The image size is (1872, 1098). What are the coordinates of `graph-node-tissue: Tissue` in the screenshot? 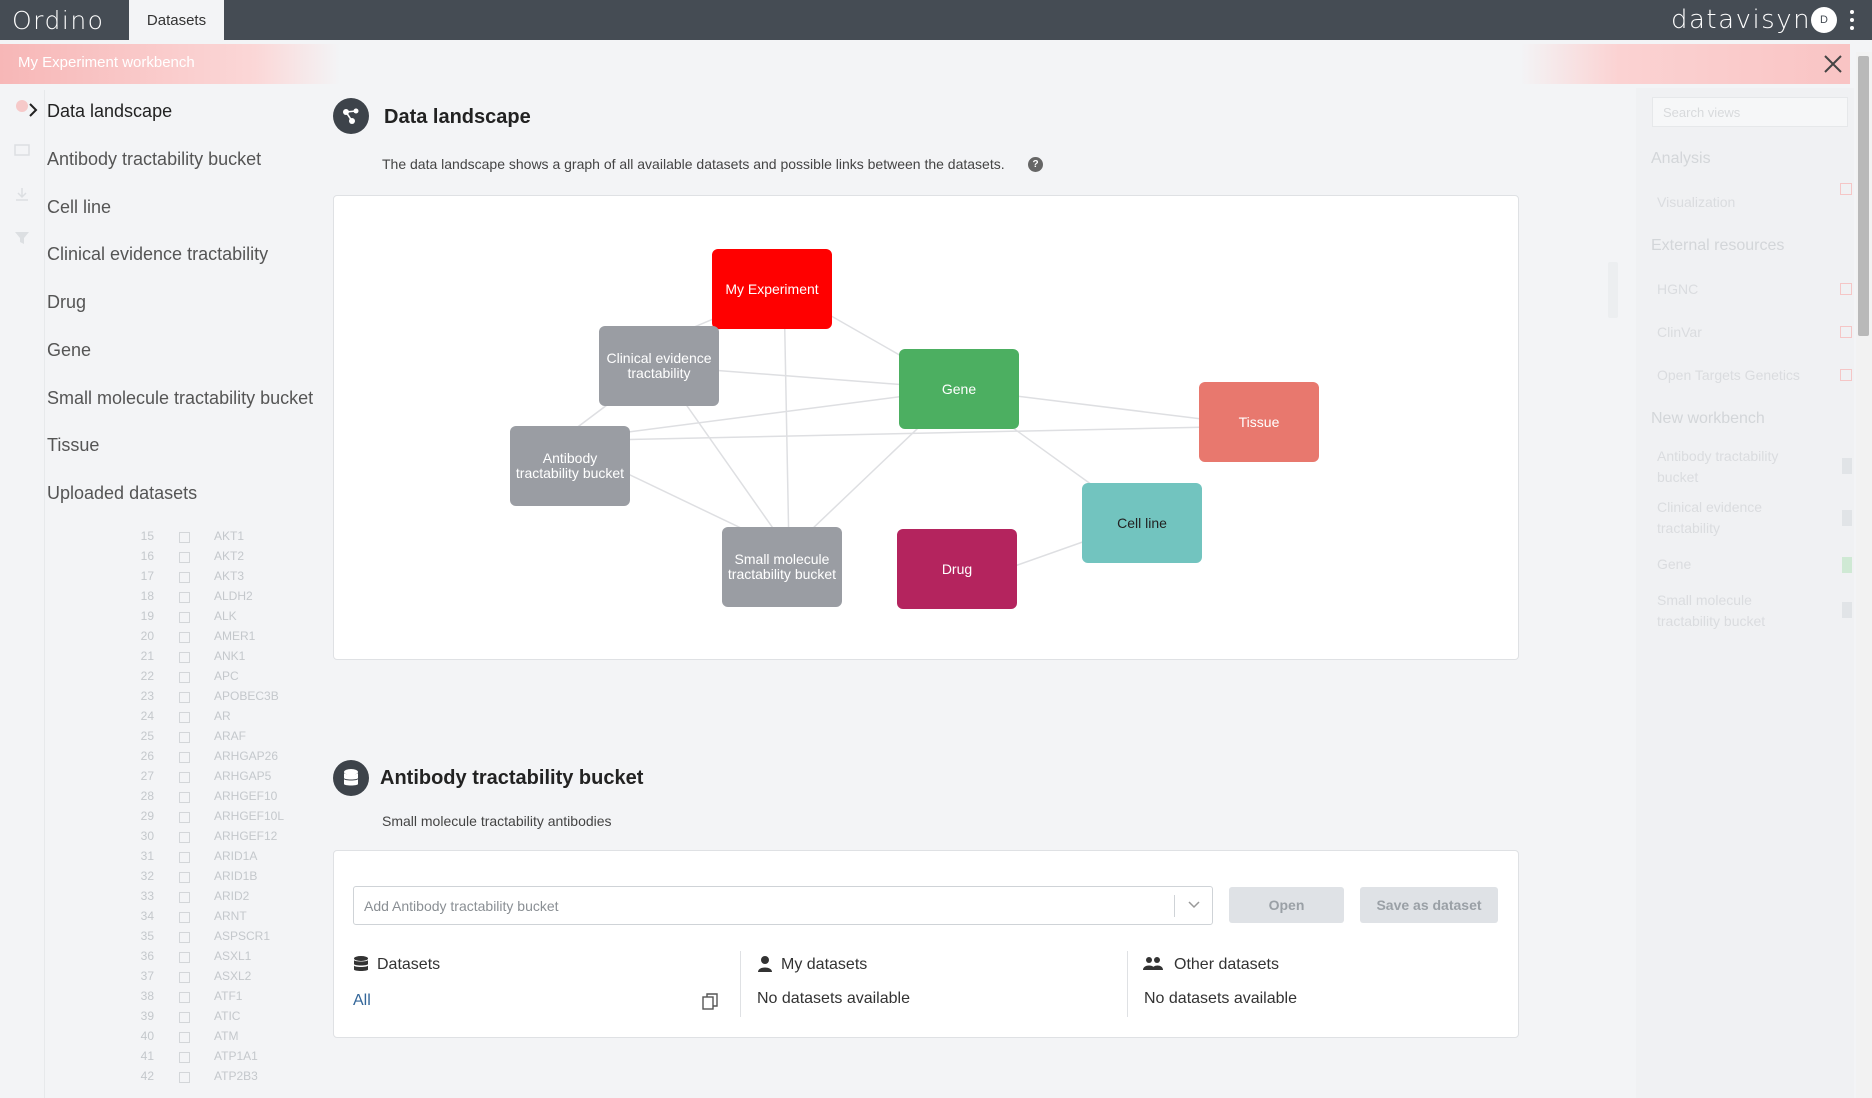 It's located at (1259, 422).